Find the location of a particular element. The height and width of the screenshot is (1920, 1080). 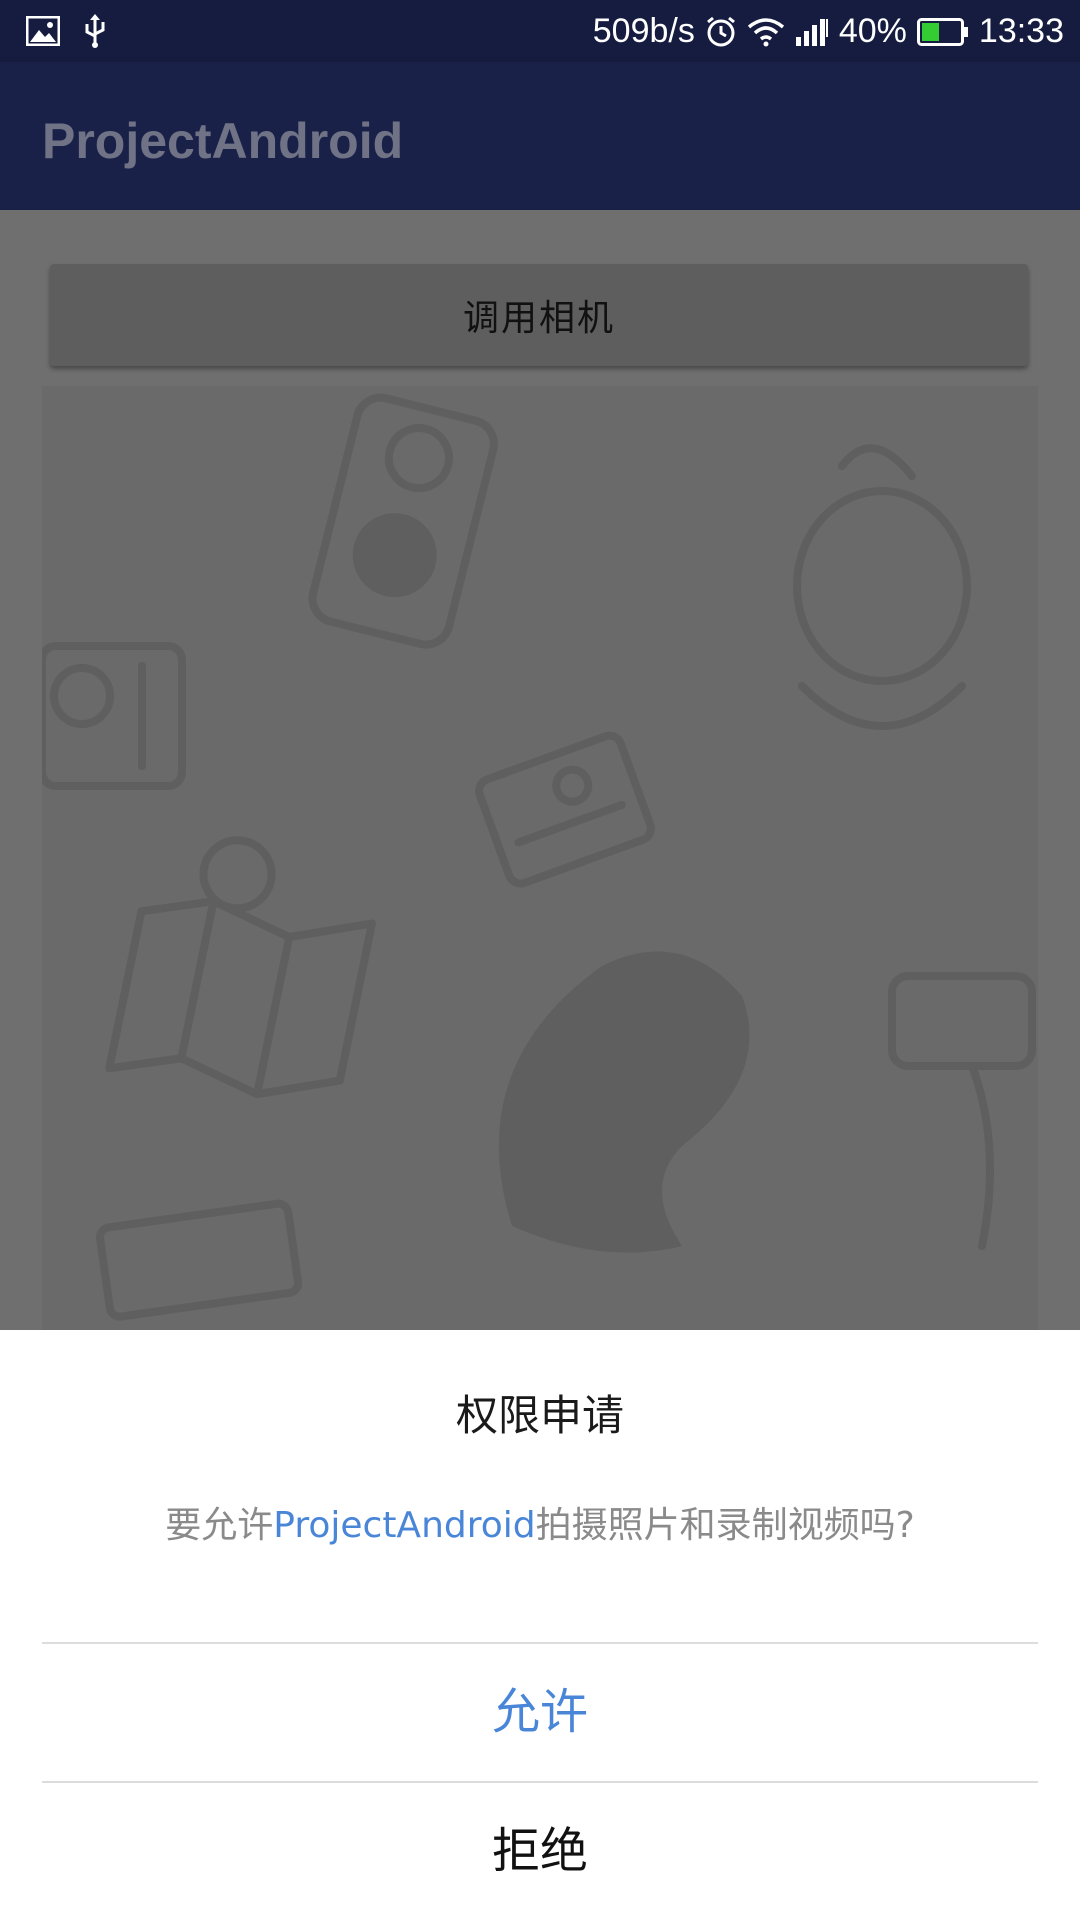

app-title: ProjectAndroid is located at coordinates (223, 141).